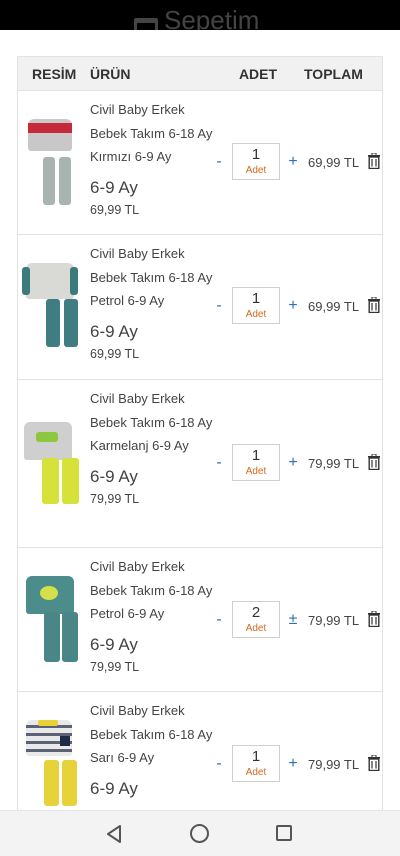  Describe the element at coordinates (284, 833) in the screenshot. I see `recent-apps-icon` at that location.